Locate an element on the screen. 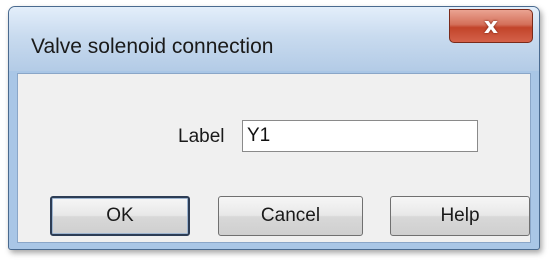 The image size is (550, 266). help-button: Help is located at coordinates (460, 216).